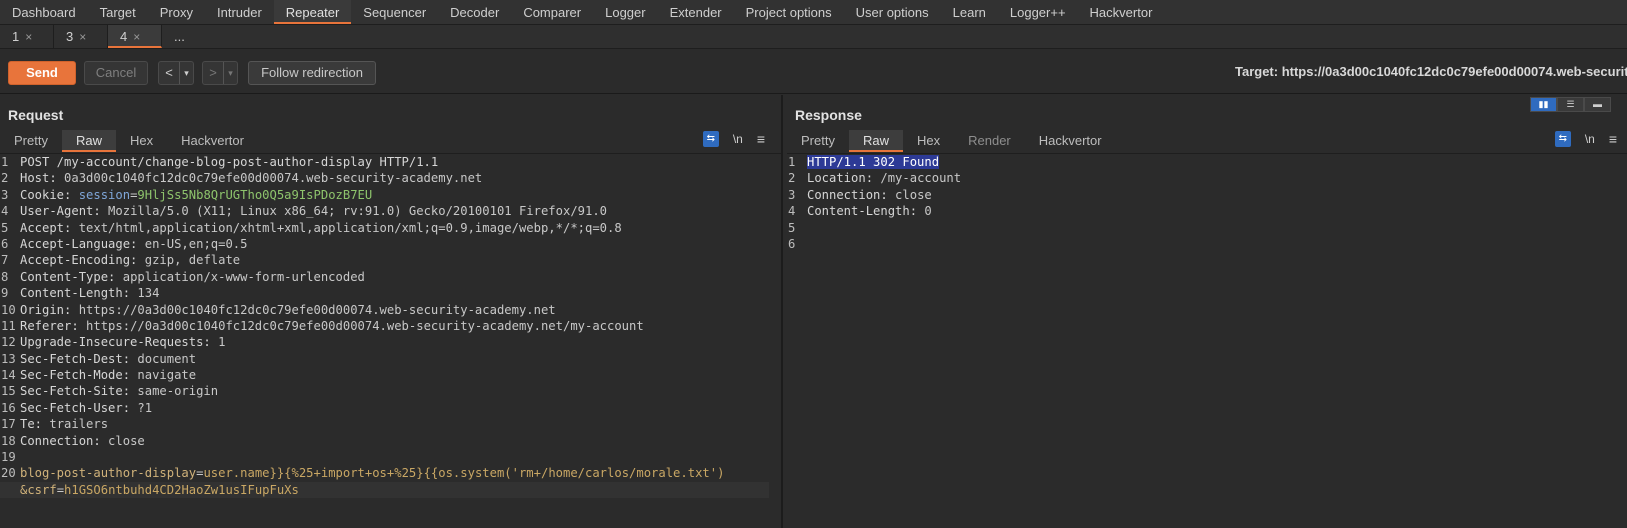  What do you see at coordinates (42, 489) in the screenshot?
I see `body-param-name: csrf` at bounding box center [42, 489].